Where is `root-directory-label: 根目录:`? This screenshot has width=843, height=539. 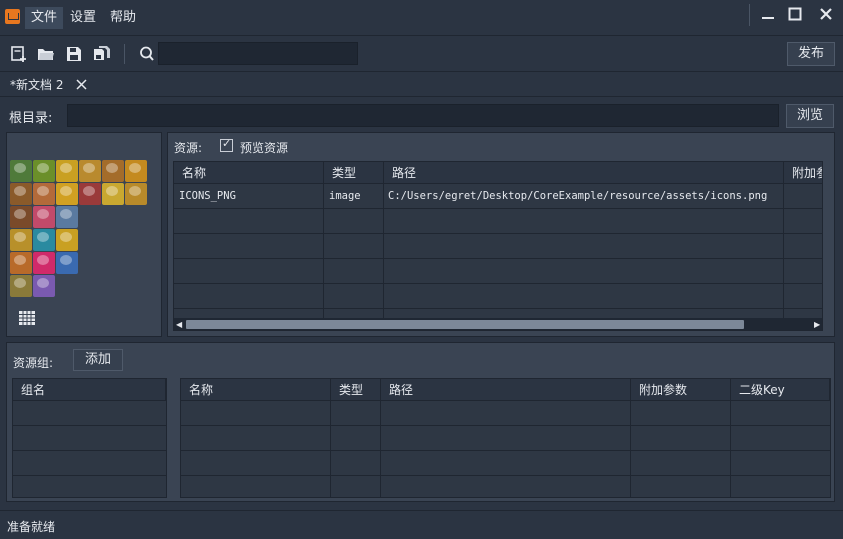 root-directory-label: 根目录: is located at coordinates (31, 118).